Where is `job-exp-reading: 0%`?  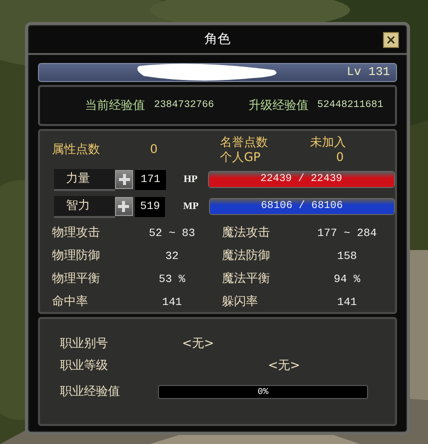
job-exp-reading: 0% is located at coordinates (263, 392).